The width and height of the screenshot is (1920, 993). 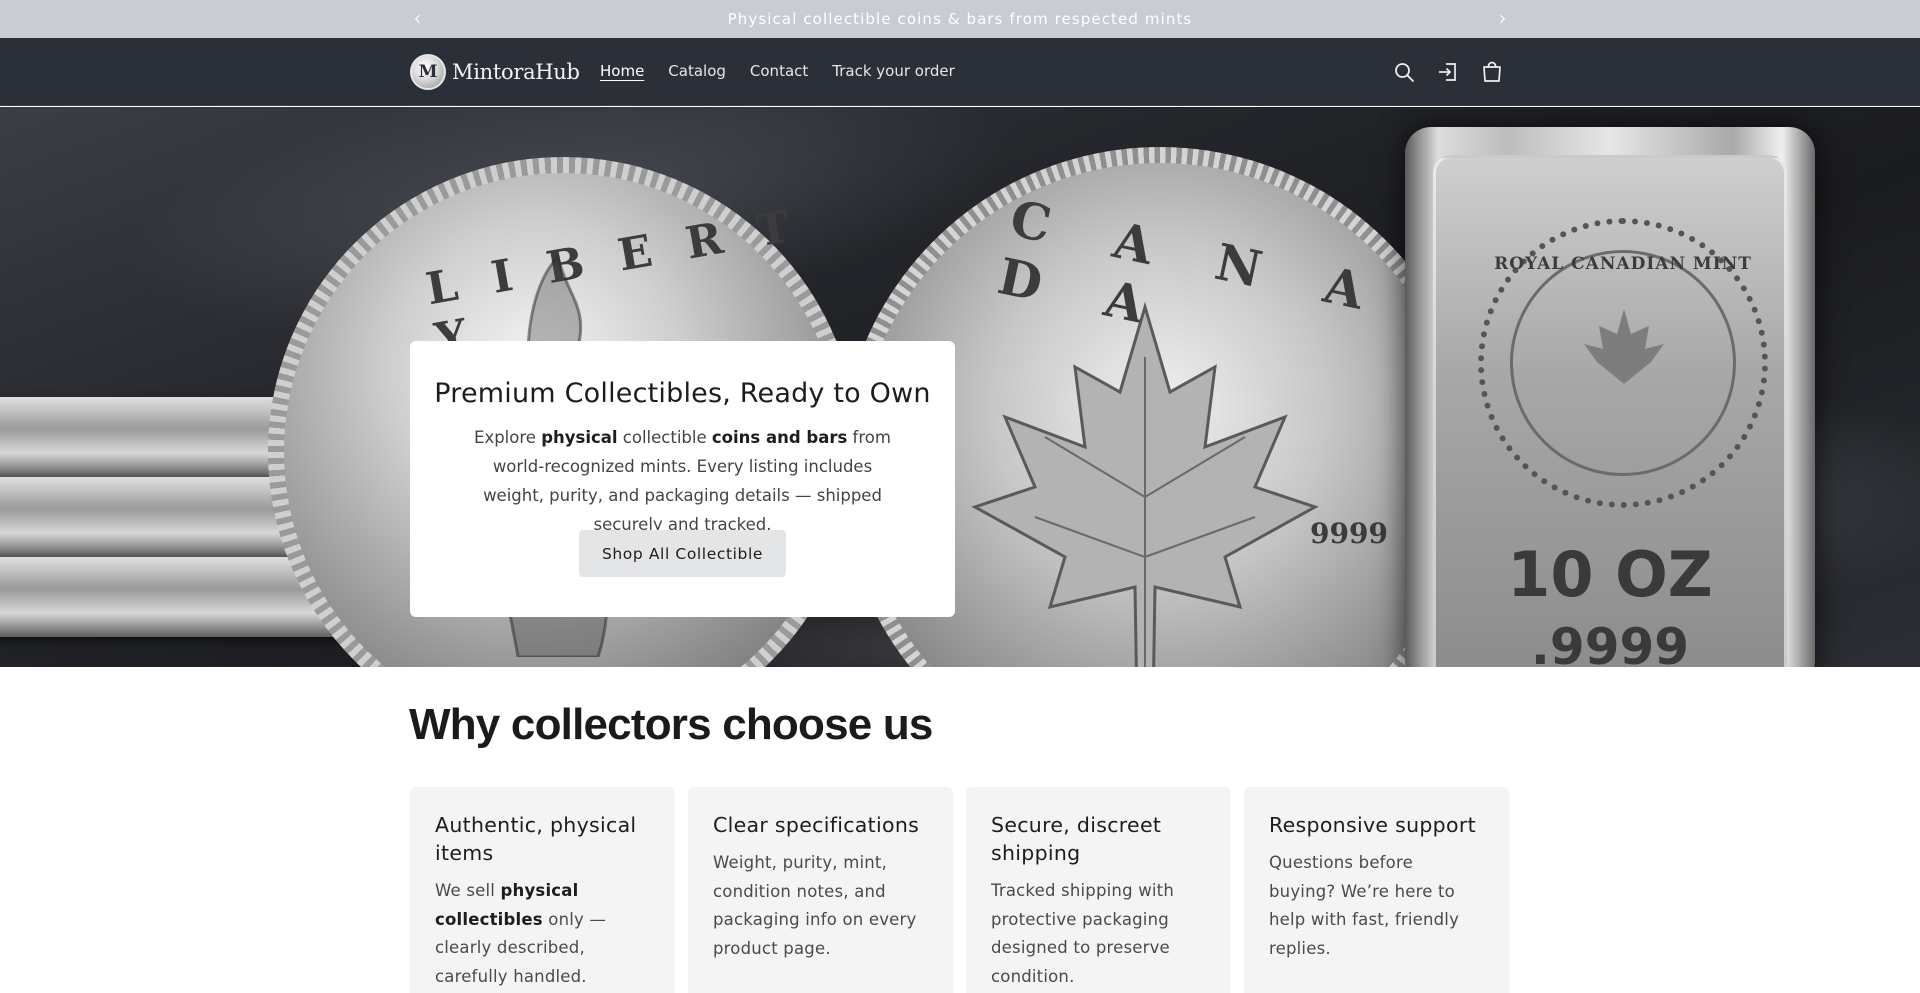 I want to click on feature-card-title: Responsive support, so click(x=1372, y=825).